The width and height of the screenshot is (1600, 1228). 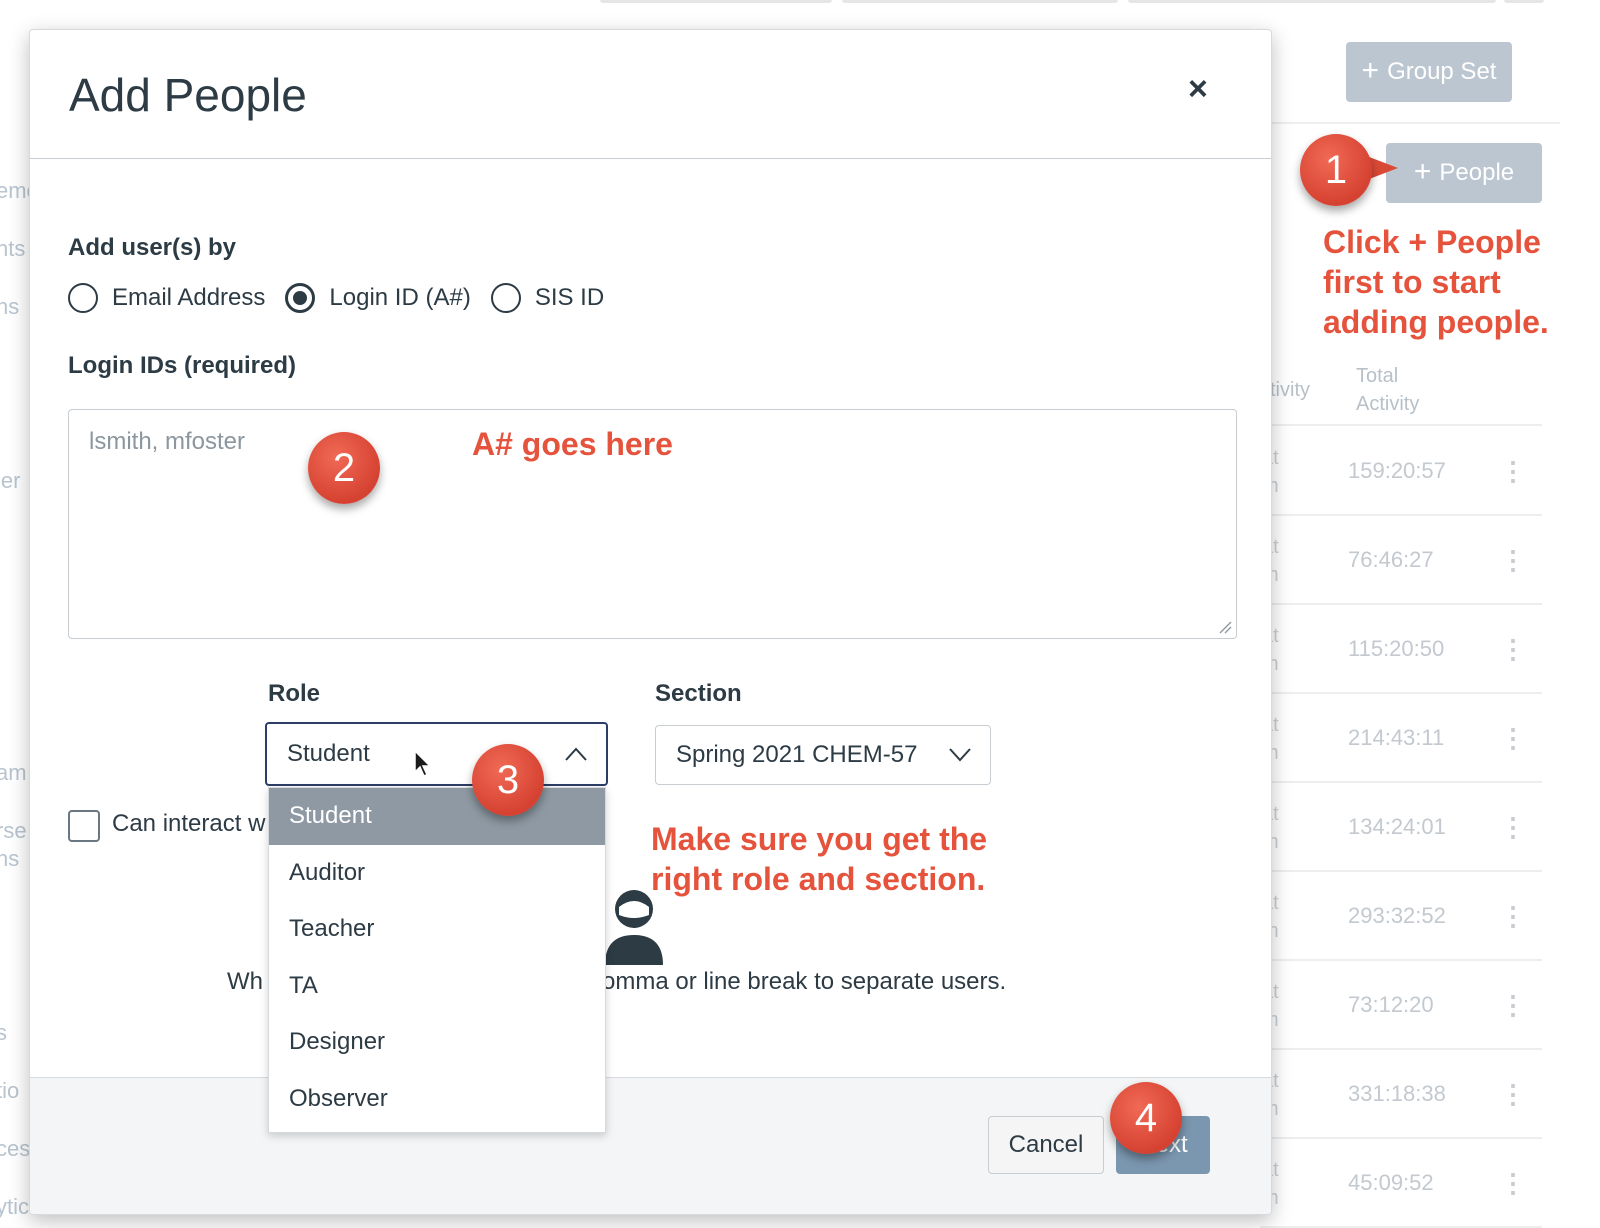 What do you see at coordinates (650, 94) in the screenshot?
I see `dialog-header: Add People ×` at bounding box center [650, 94].